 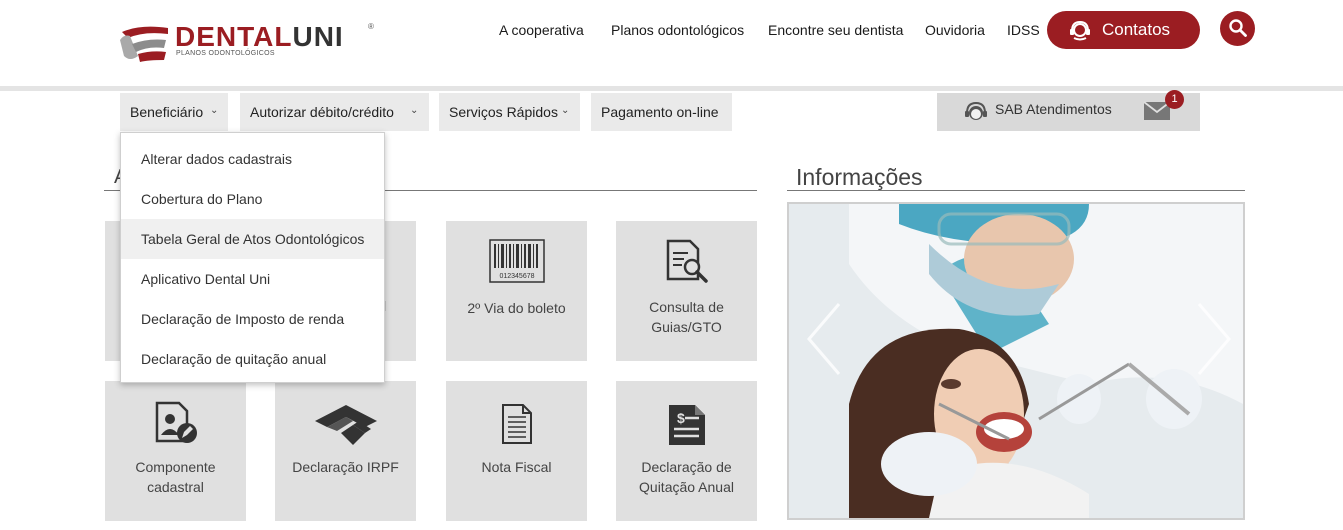 What do you see at coordinates (686, 317) in the screenshot?
I see `tile-guias-label: Consulta de Guias/GTO` at bounding box center [686, 317].